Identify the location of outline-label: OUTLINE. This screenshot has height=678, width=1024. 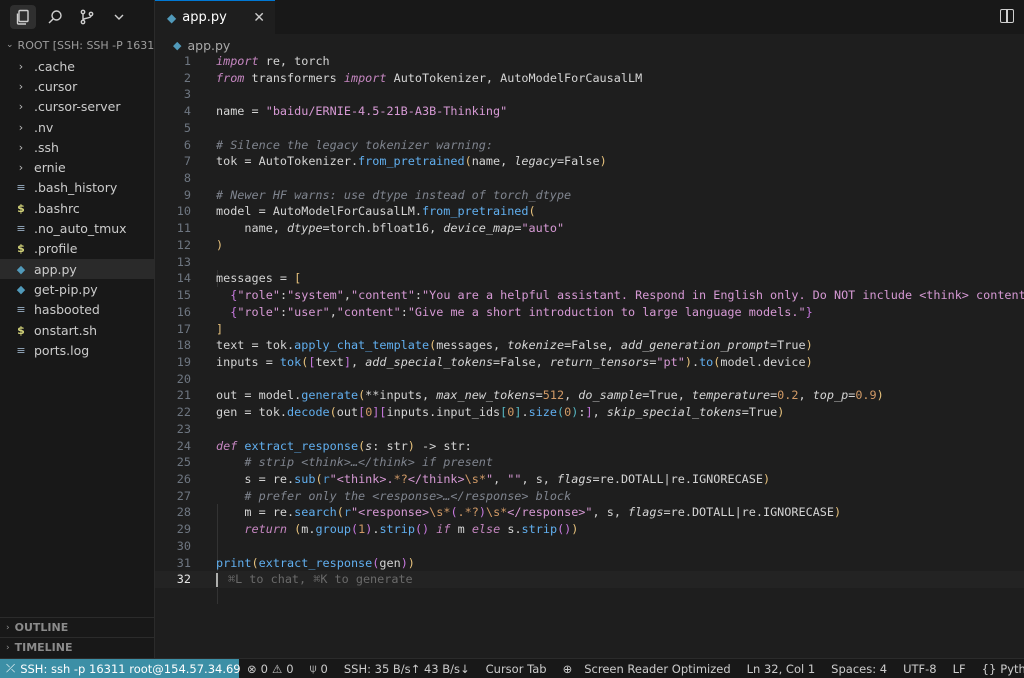
(41, 627).